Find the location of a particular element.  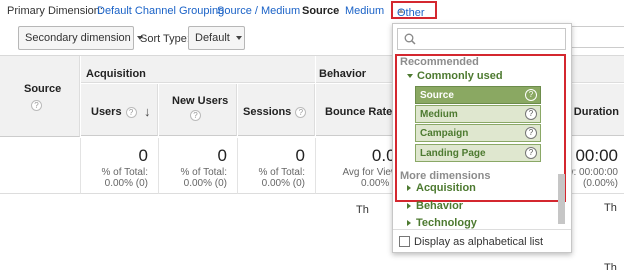

chevron-down-icon is located at coordinates (238, 38).